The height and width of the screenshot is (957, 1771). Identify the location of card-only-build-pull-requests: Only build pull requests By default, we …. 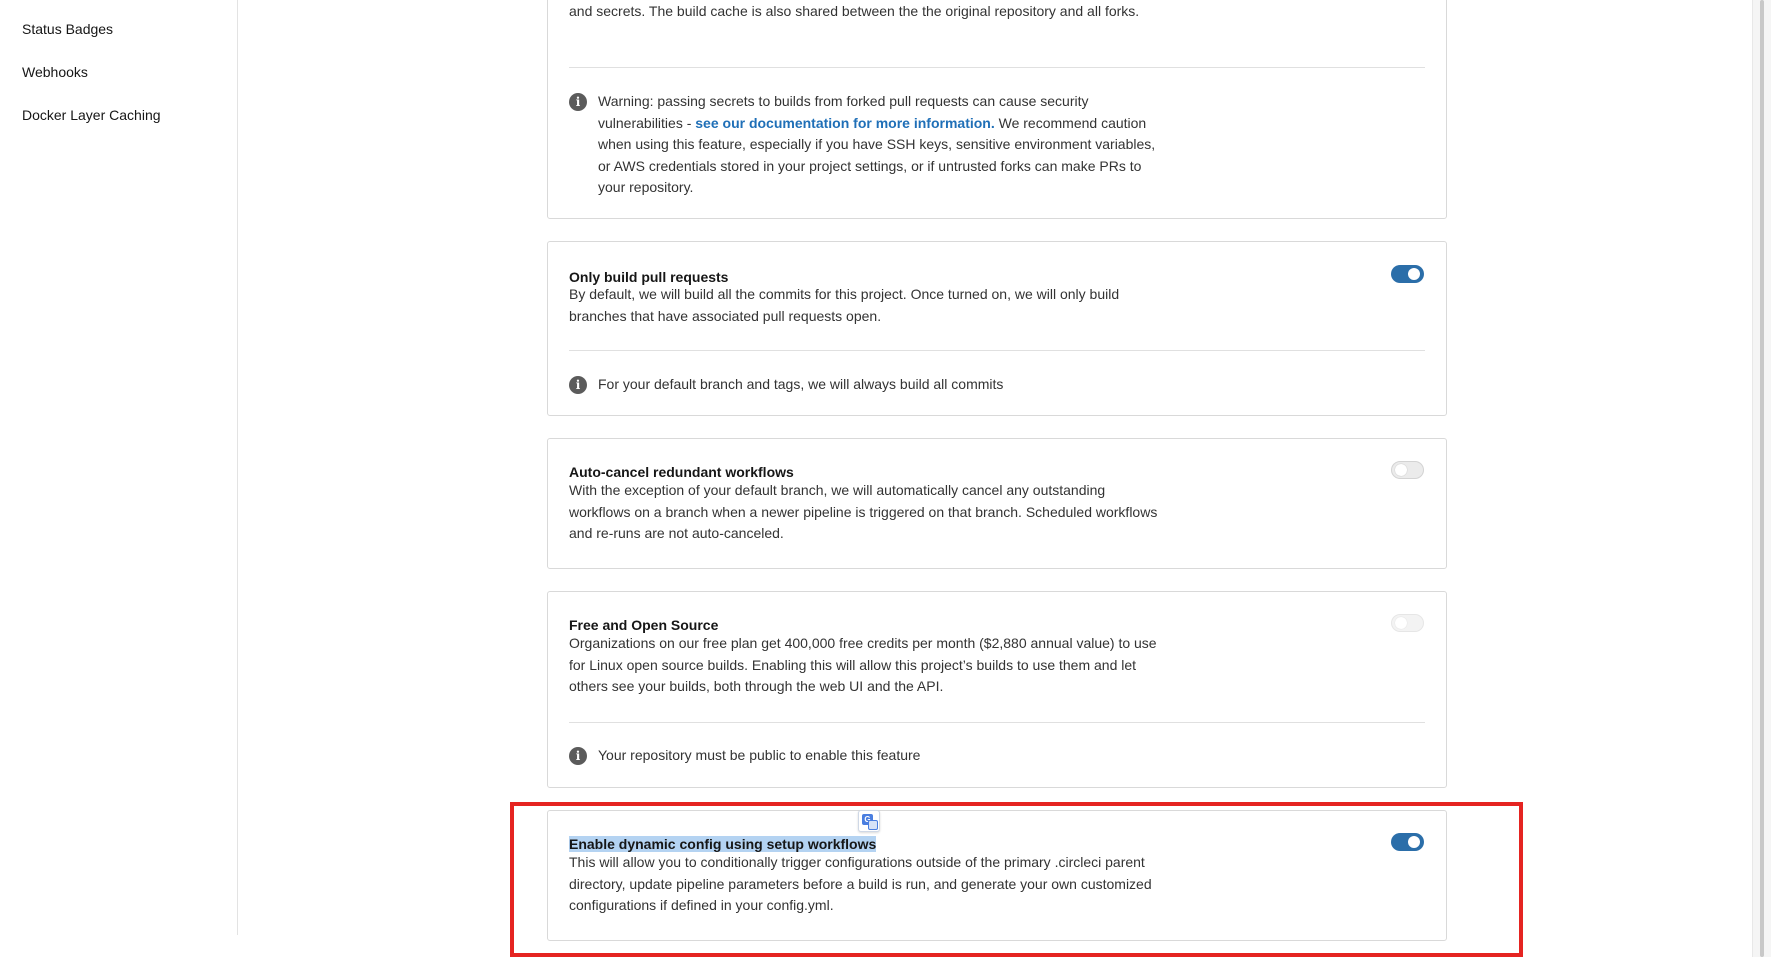
(997, 328).